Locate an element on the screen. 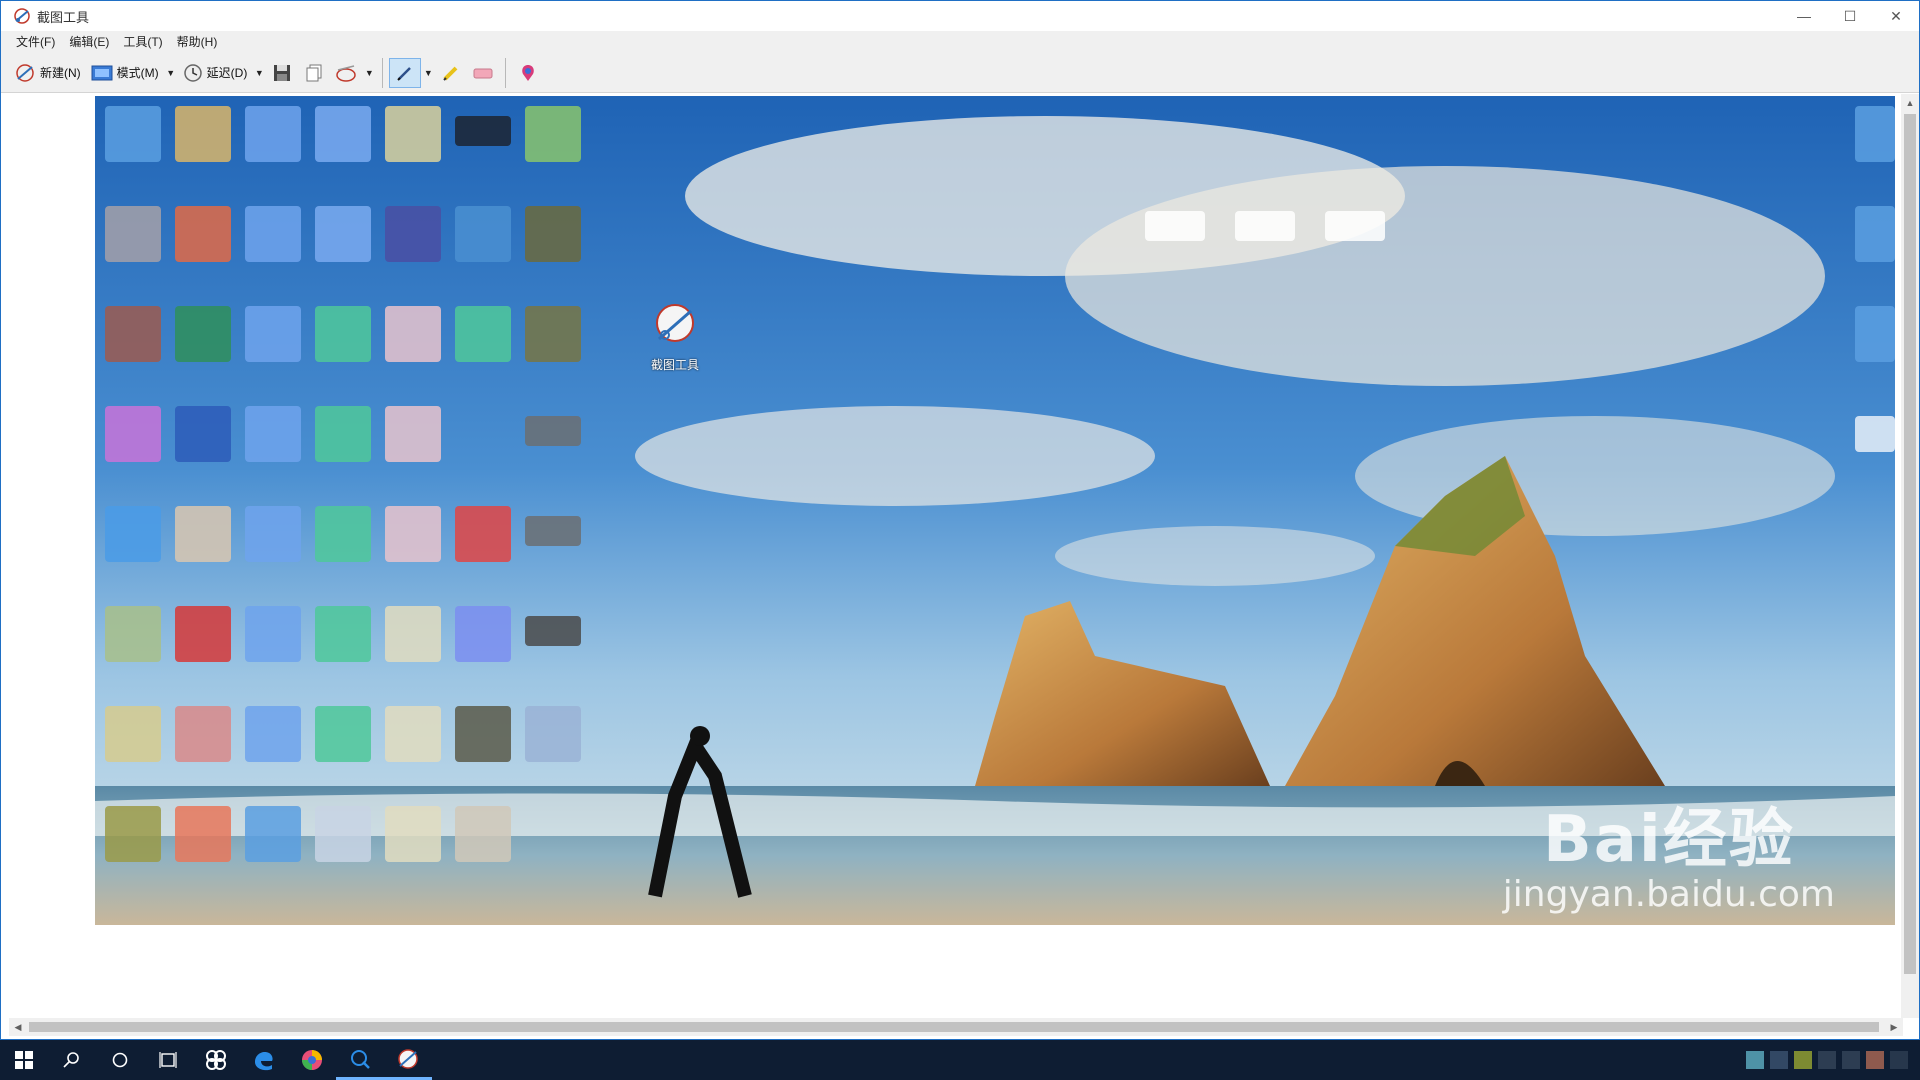  paint3d-button is located at coordinates (528, 73).